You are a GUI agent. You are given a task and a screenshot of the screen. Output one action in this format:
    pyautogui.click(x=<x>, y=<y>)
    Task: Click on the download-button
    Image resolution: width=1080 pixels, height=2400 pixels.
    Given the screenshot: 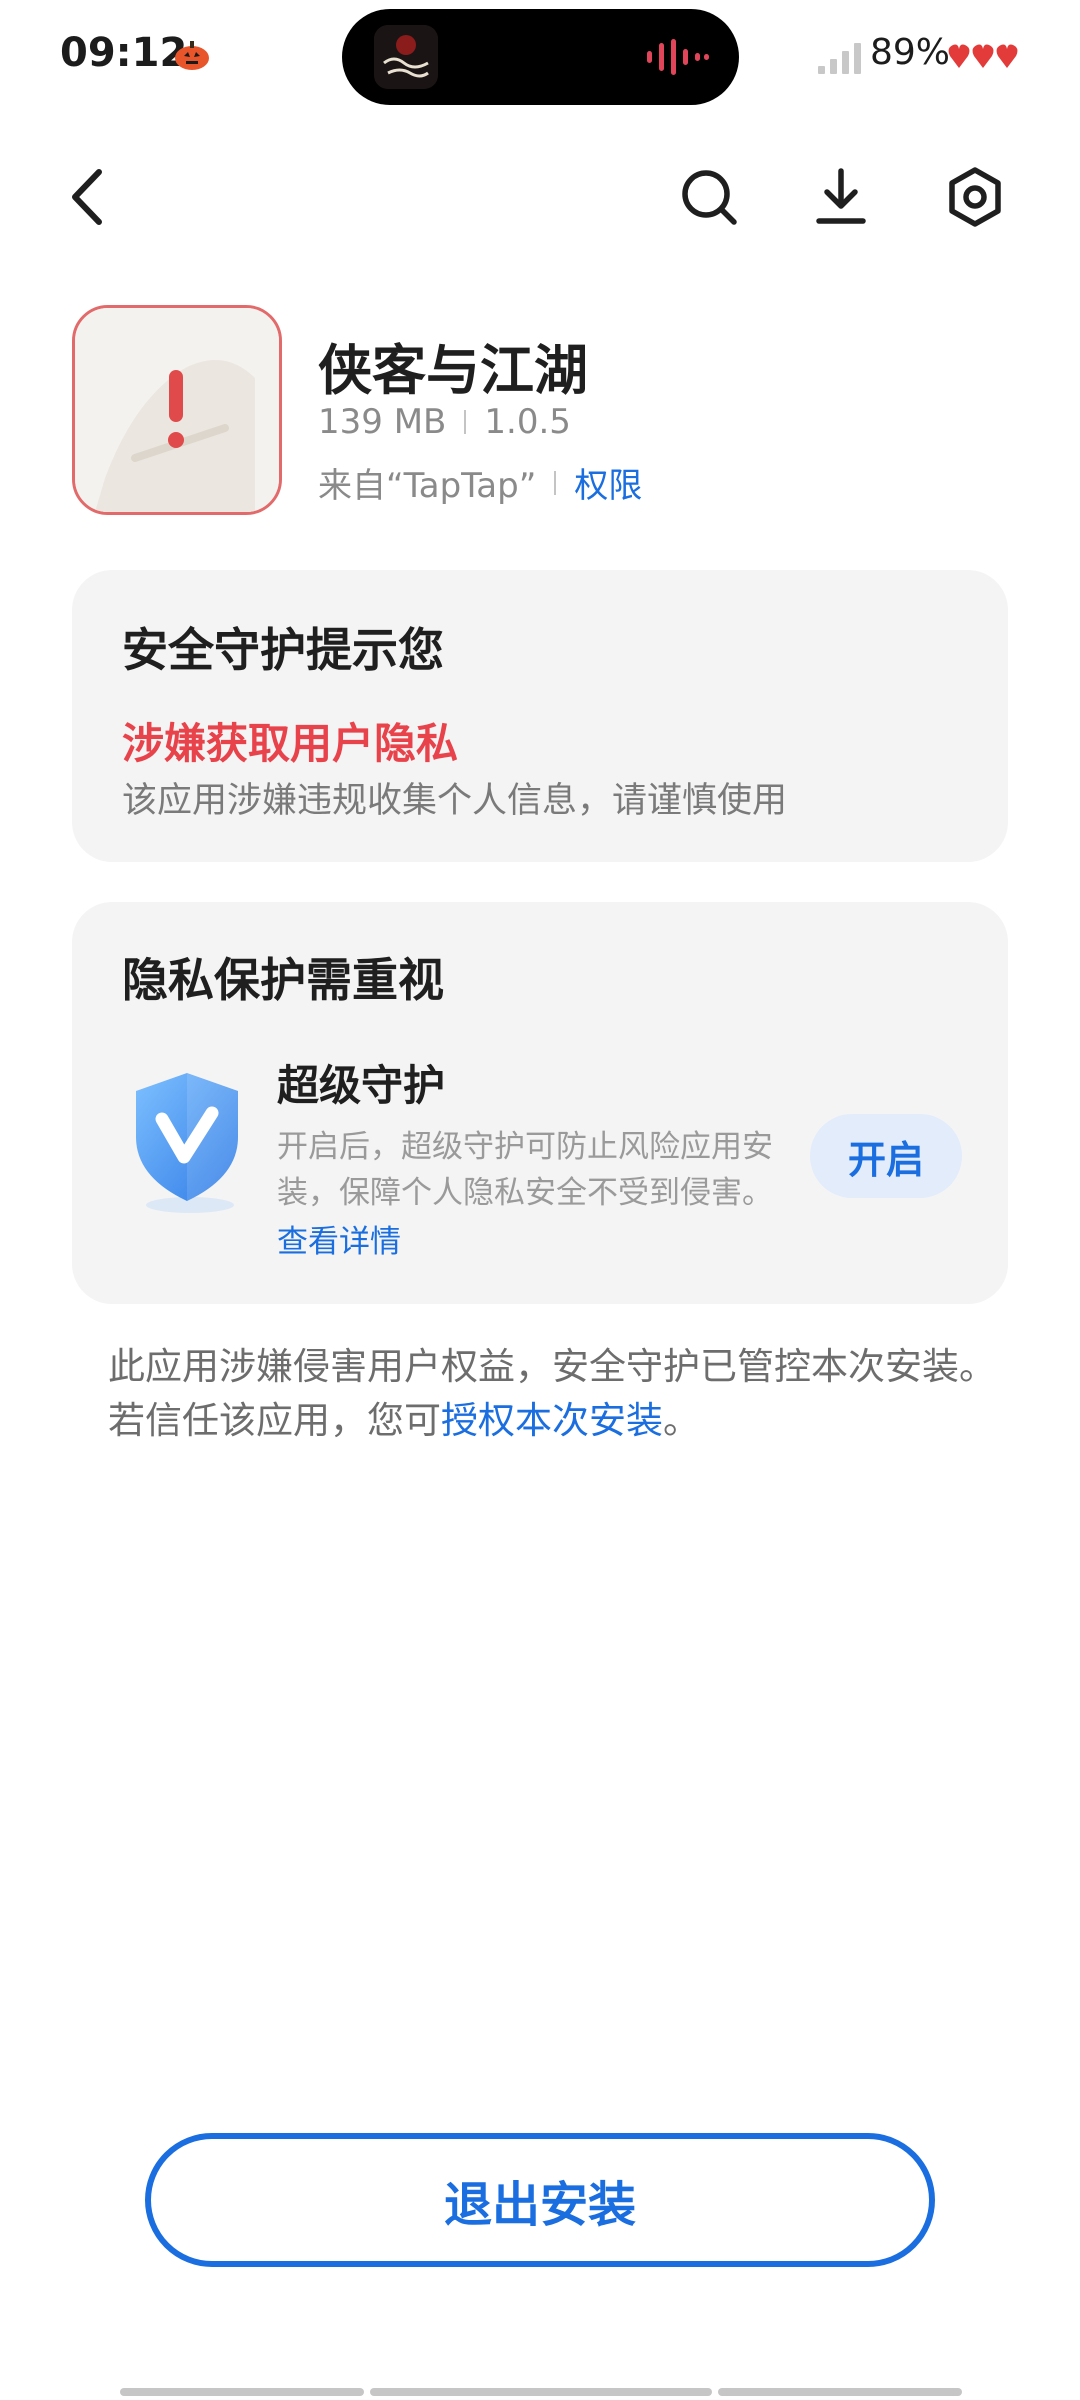 What is the action you would take?
    pyautogui.click(x=841, y=197)
    